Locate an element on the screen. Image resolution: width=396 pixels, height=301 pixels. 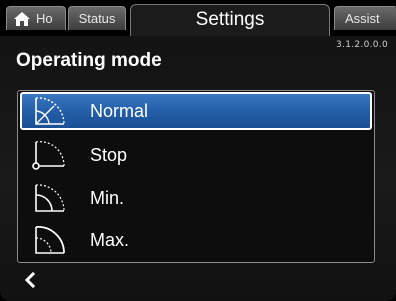
list-item-max: Max. is located at coordinates (196, 240).